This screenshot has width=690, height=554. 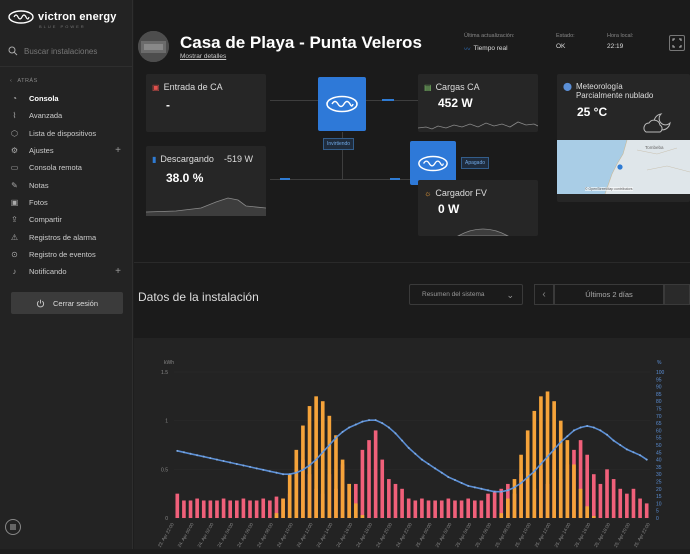 I want to click on view-select: Resumen del sistema ⌄, so click(x=466, y=294).